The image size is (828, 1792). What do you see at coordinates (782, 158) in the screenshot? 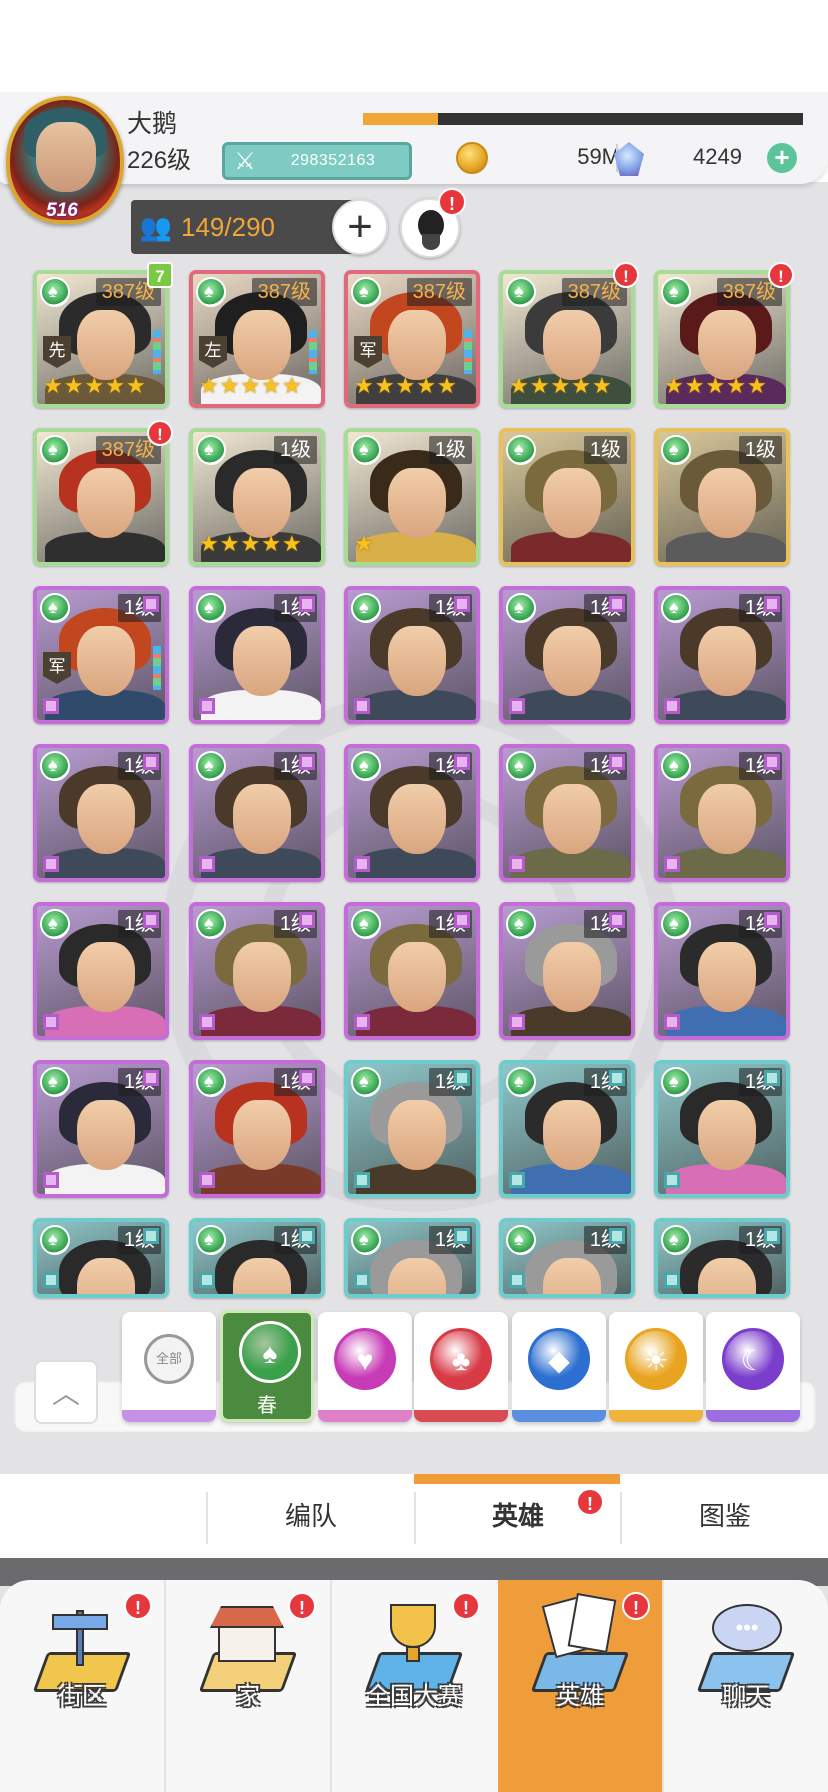
I see `add-gem-button: +` at bounding box center [782, 158].